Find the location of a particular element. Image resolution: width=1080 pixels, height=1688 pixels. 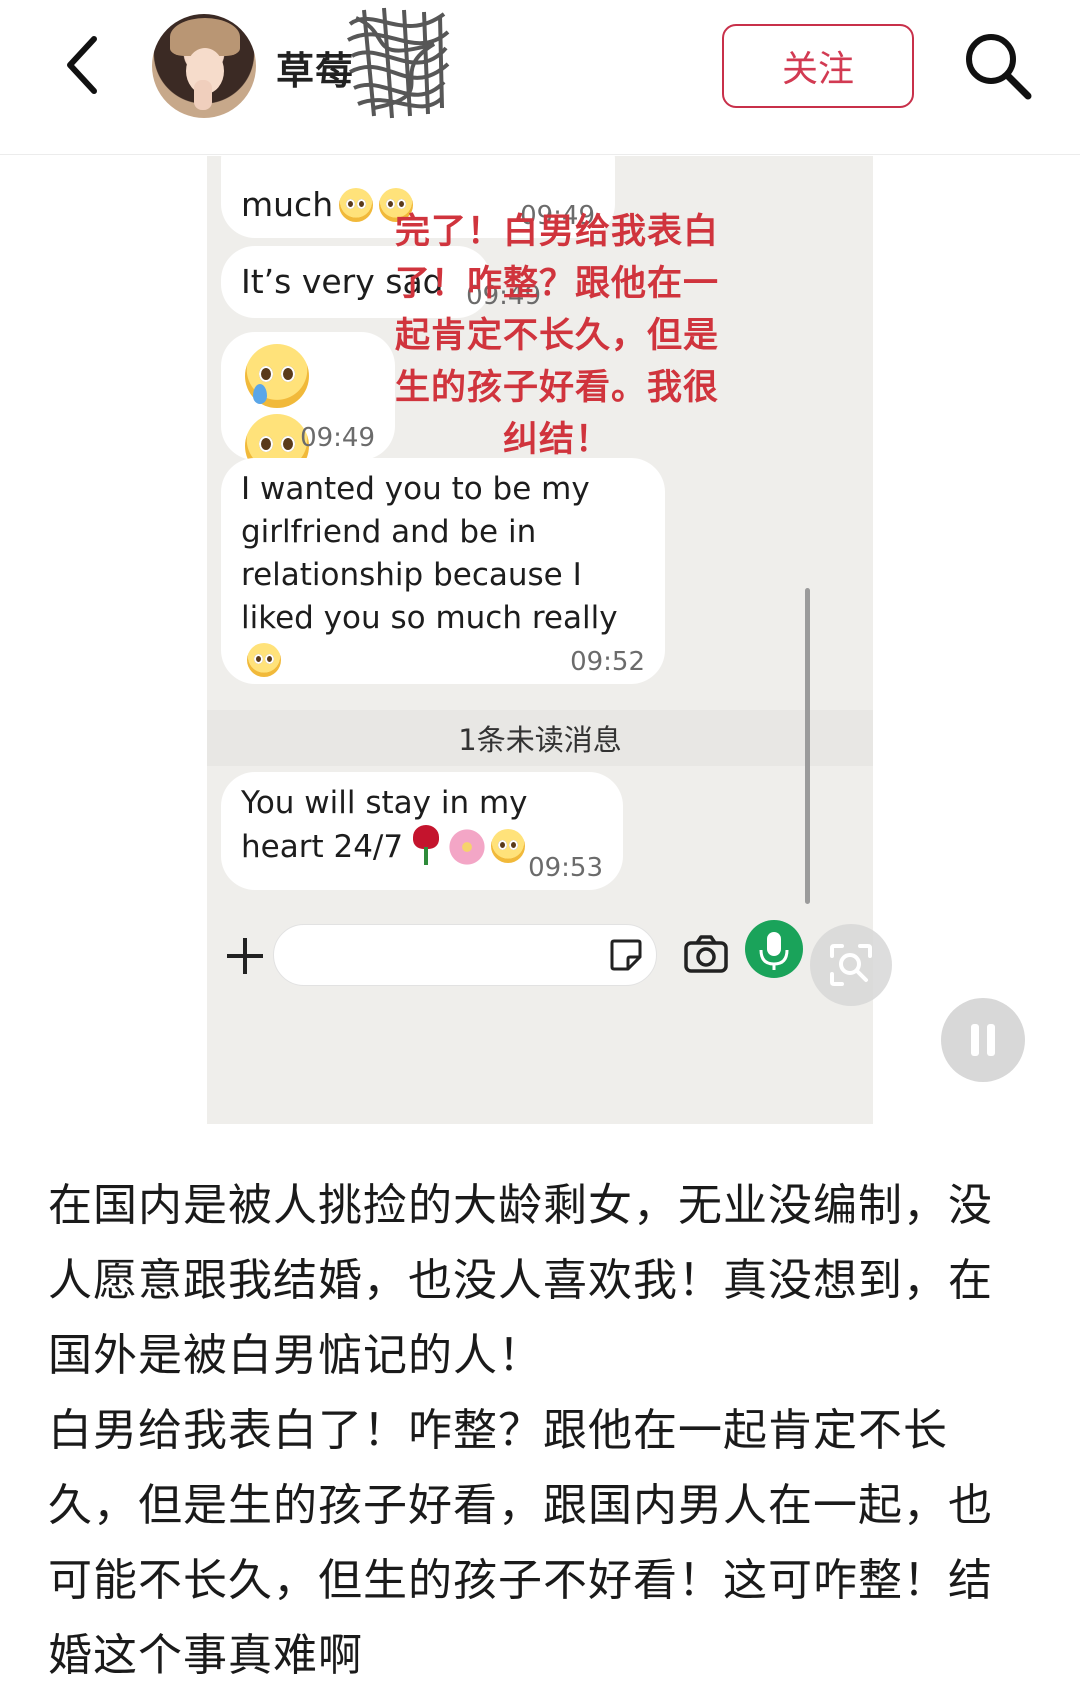

back-button is located at coordinates (82, 65).